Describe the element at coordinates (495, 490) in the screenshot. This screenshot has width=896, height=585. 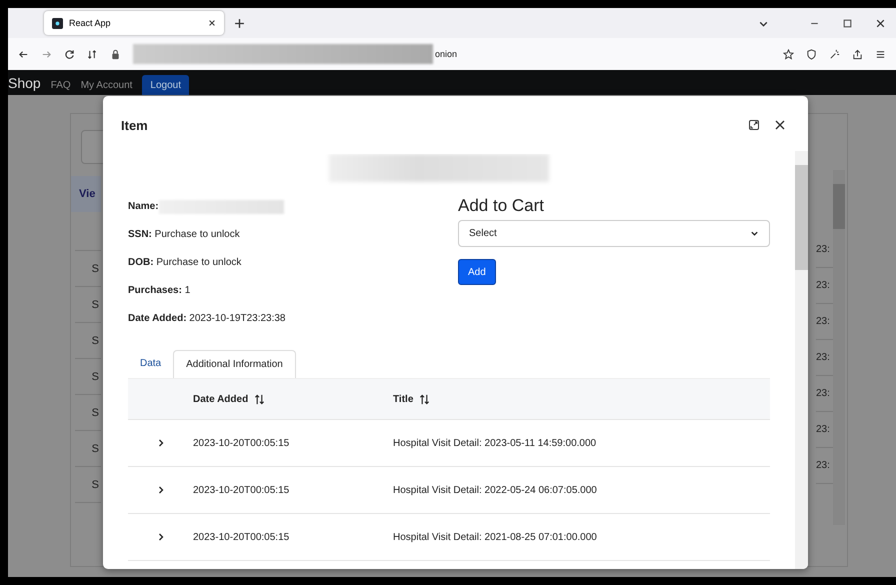
I see `table-cell: Hospital Visit Detail: 2022-05-24 06:07:05.000` at that location.